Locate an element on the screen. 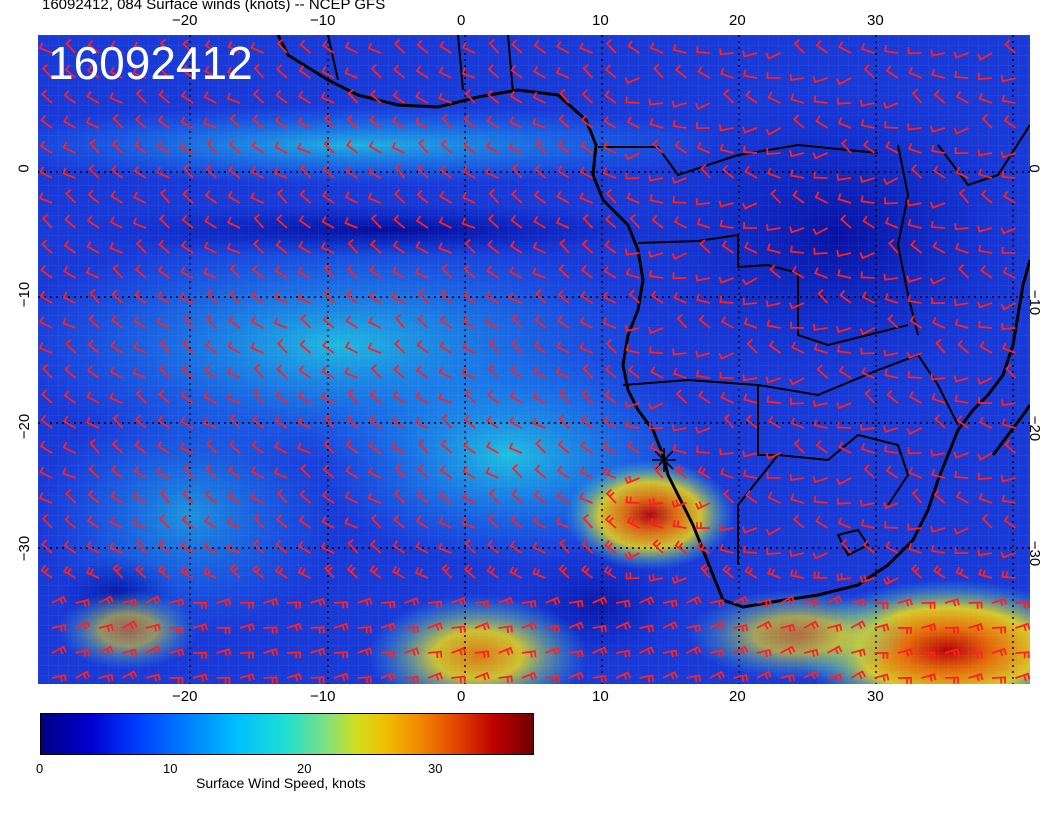 Image resolution: width=1056 pixels, height=816 pixels. left-lat-label: −30 is located at coordinates (25, 548).